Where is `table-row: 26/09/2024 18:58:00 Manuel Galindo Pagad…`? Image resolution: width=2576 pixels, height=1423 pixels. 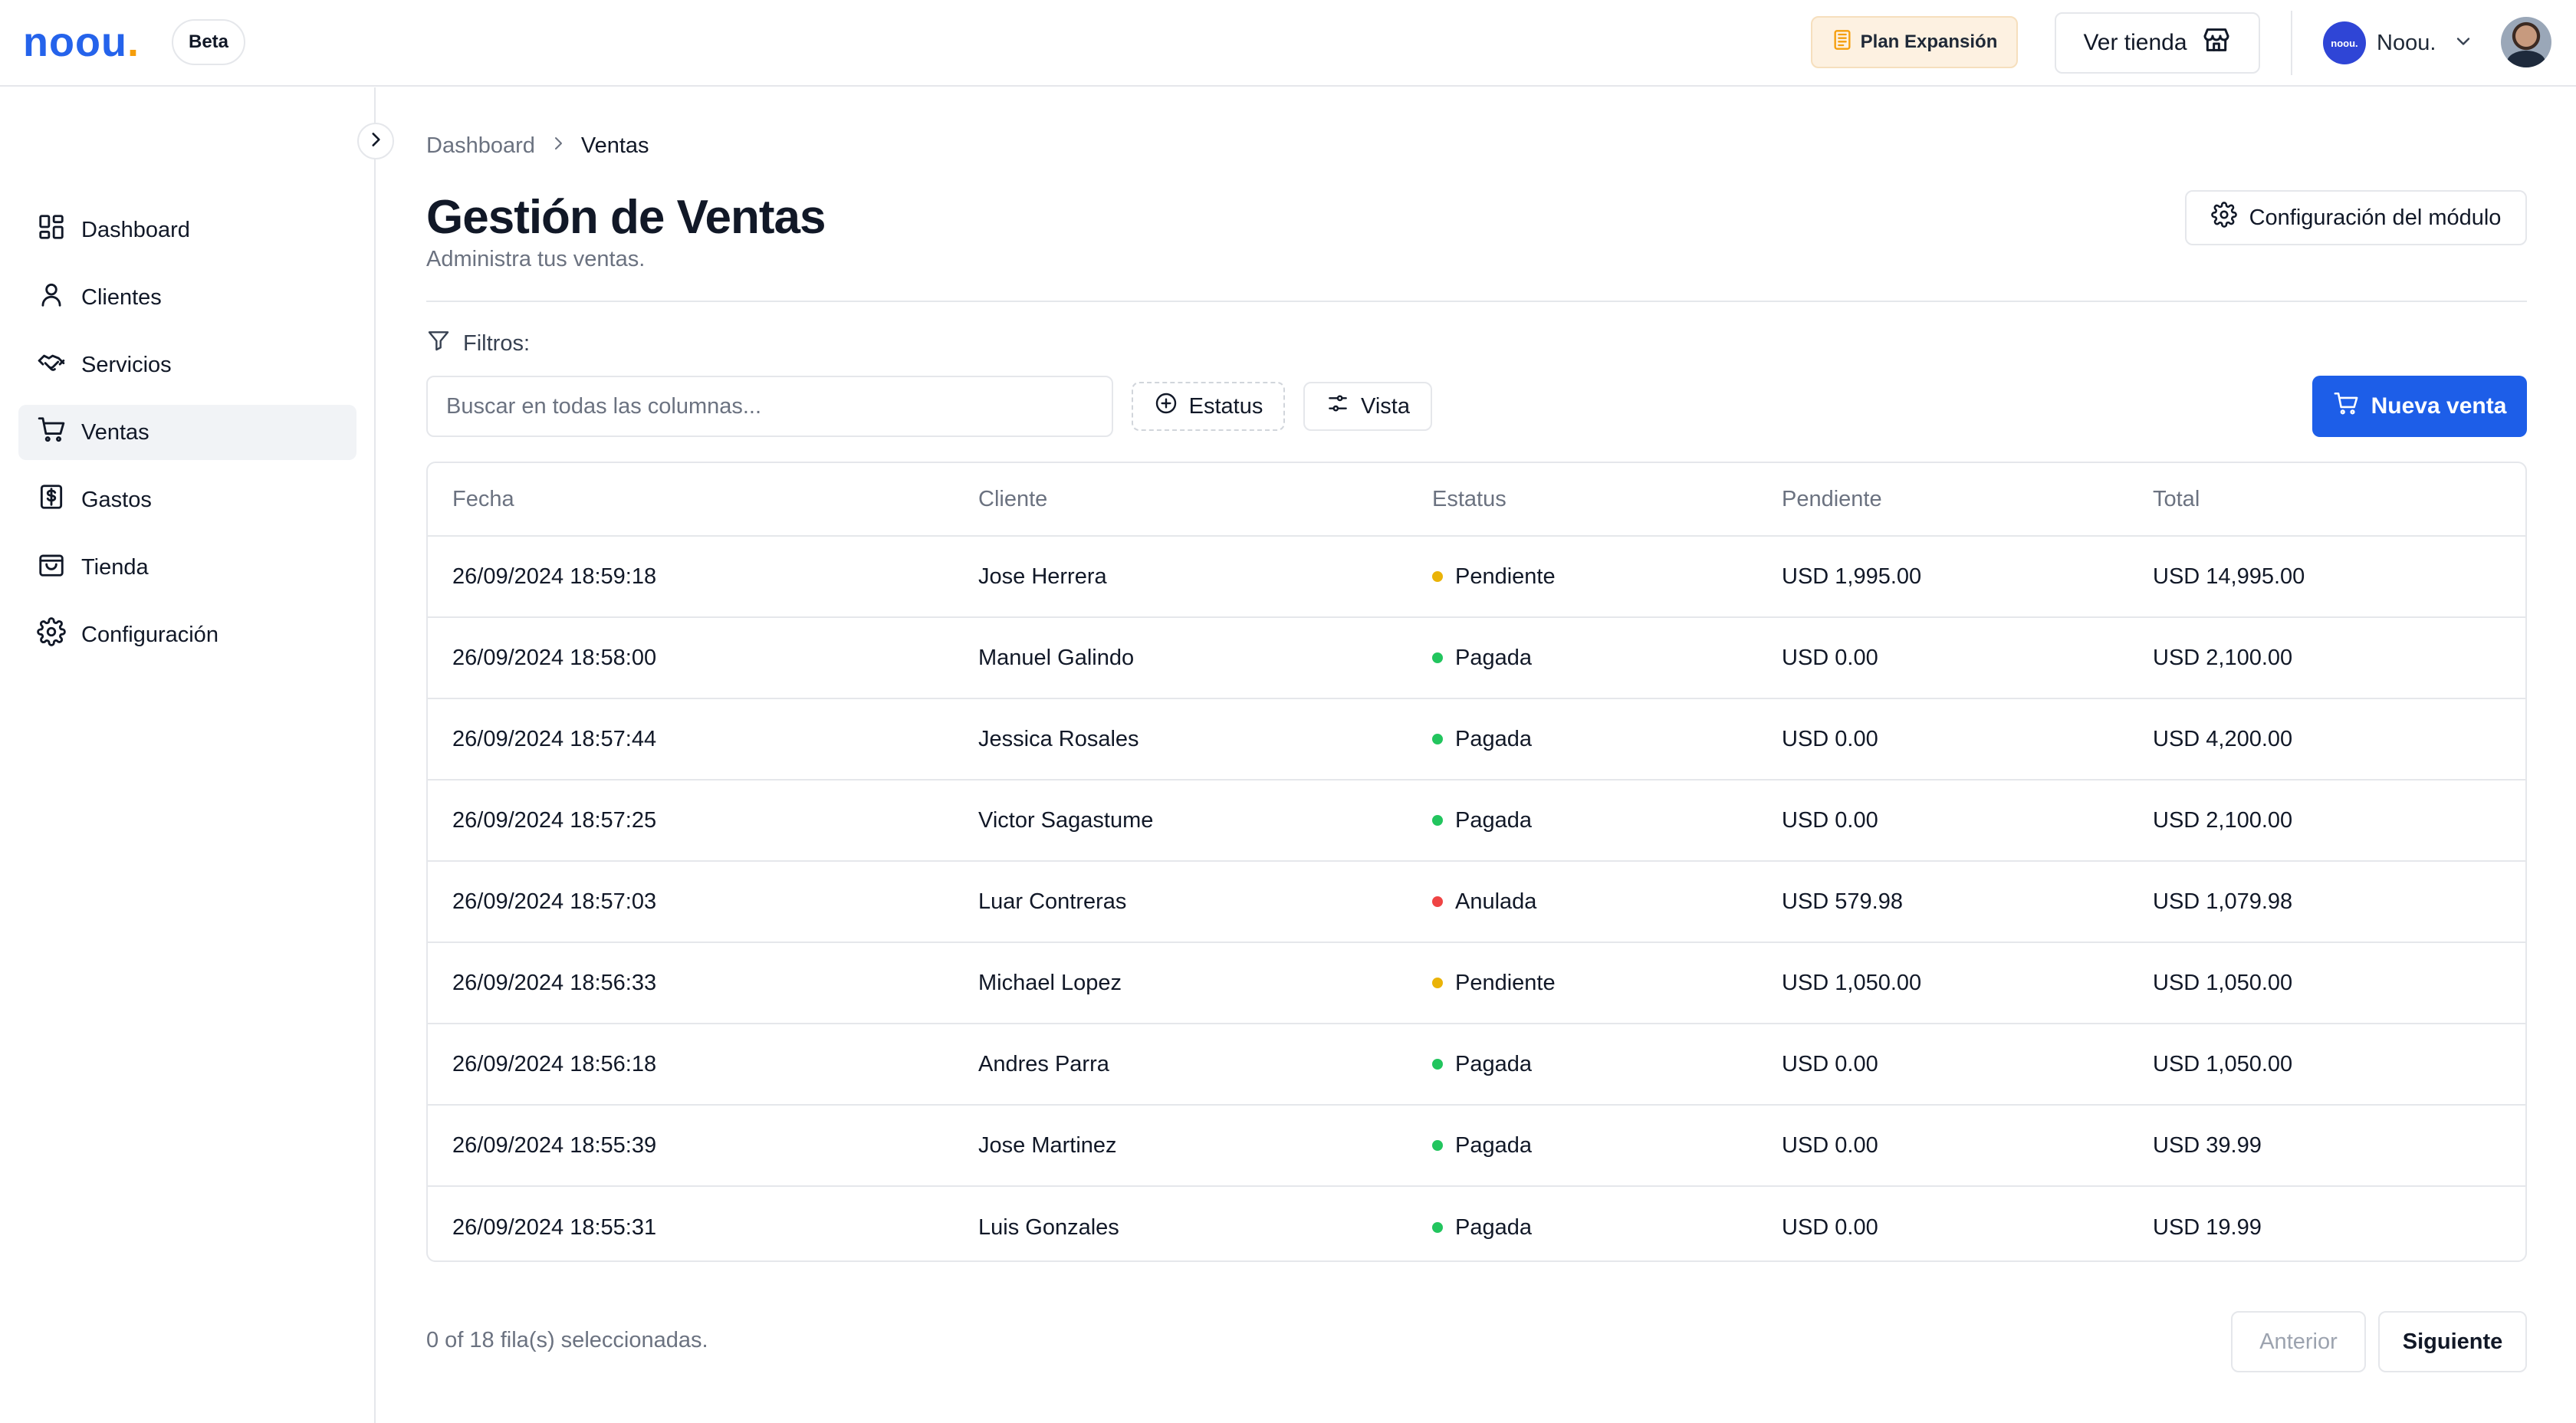 table-row: 26/09/2024 18:58:00 Manuel Galindo Pagad… is located at coordinates (1476, 658).